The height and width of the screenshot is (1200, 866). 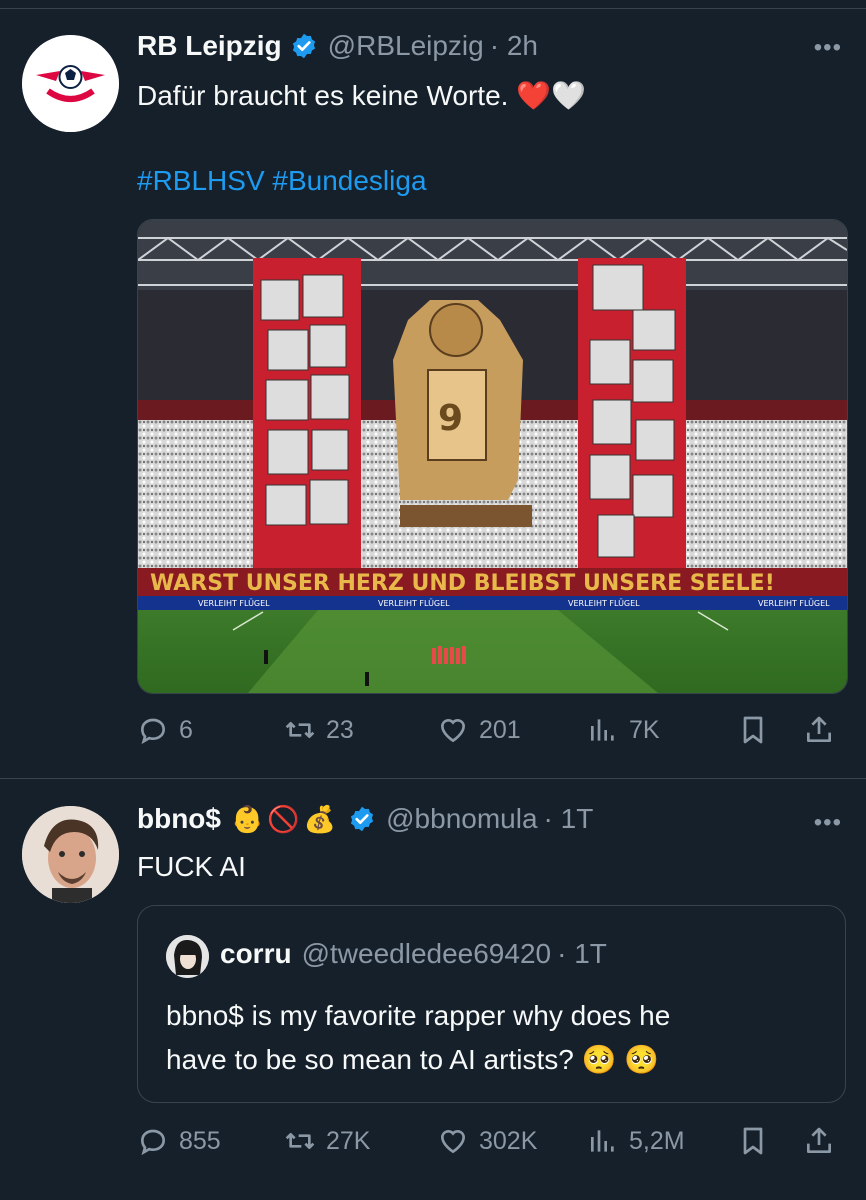 I want to click on reply-button: 6, so click(x=165, y=730).